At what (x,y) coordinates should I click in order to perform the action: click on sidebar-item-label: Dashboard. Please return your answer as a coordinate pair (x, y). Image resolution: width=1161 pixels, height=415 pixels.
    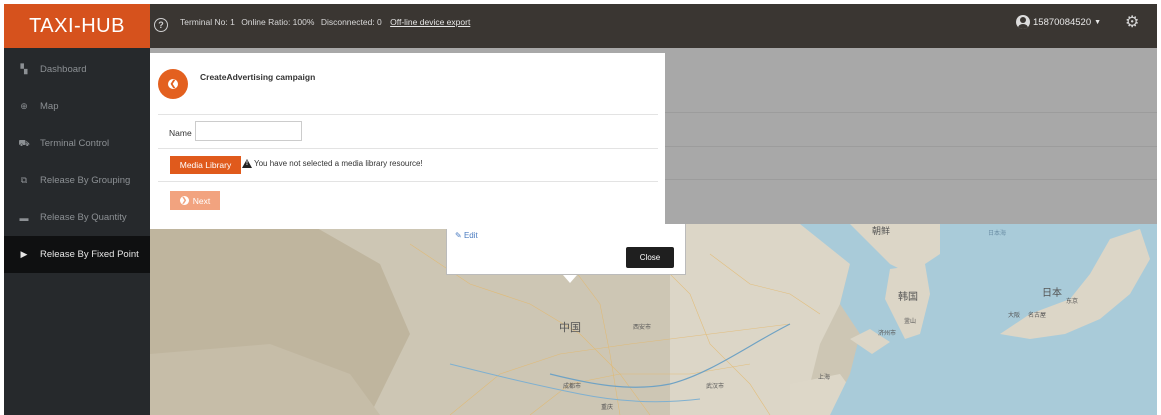
    Looking at the image, I should click on (63, 69).